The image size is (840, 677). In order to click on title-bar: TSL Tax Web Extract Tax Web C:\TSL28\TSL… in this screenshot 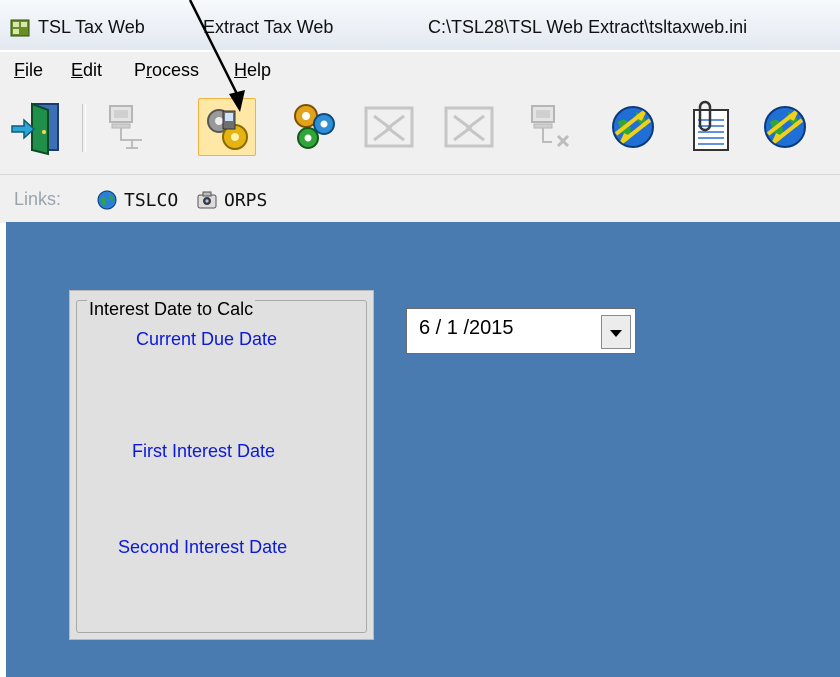, I will do `click(420, 25)`.